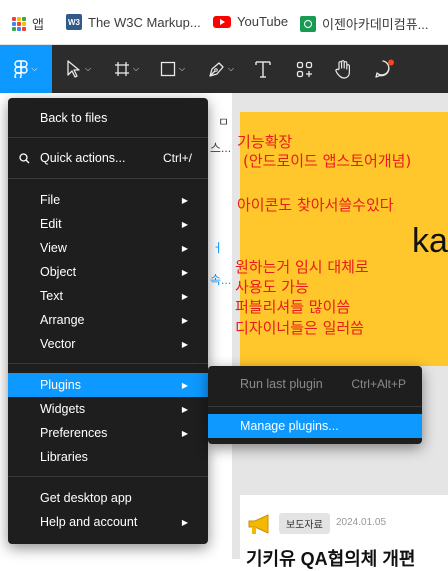 This screenshot has width=448, height=571. Describe the element at coordinates (264, 141) in the screenshot. I see `canvas-note: 기능확장` at that location.